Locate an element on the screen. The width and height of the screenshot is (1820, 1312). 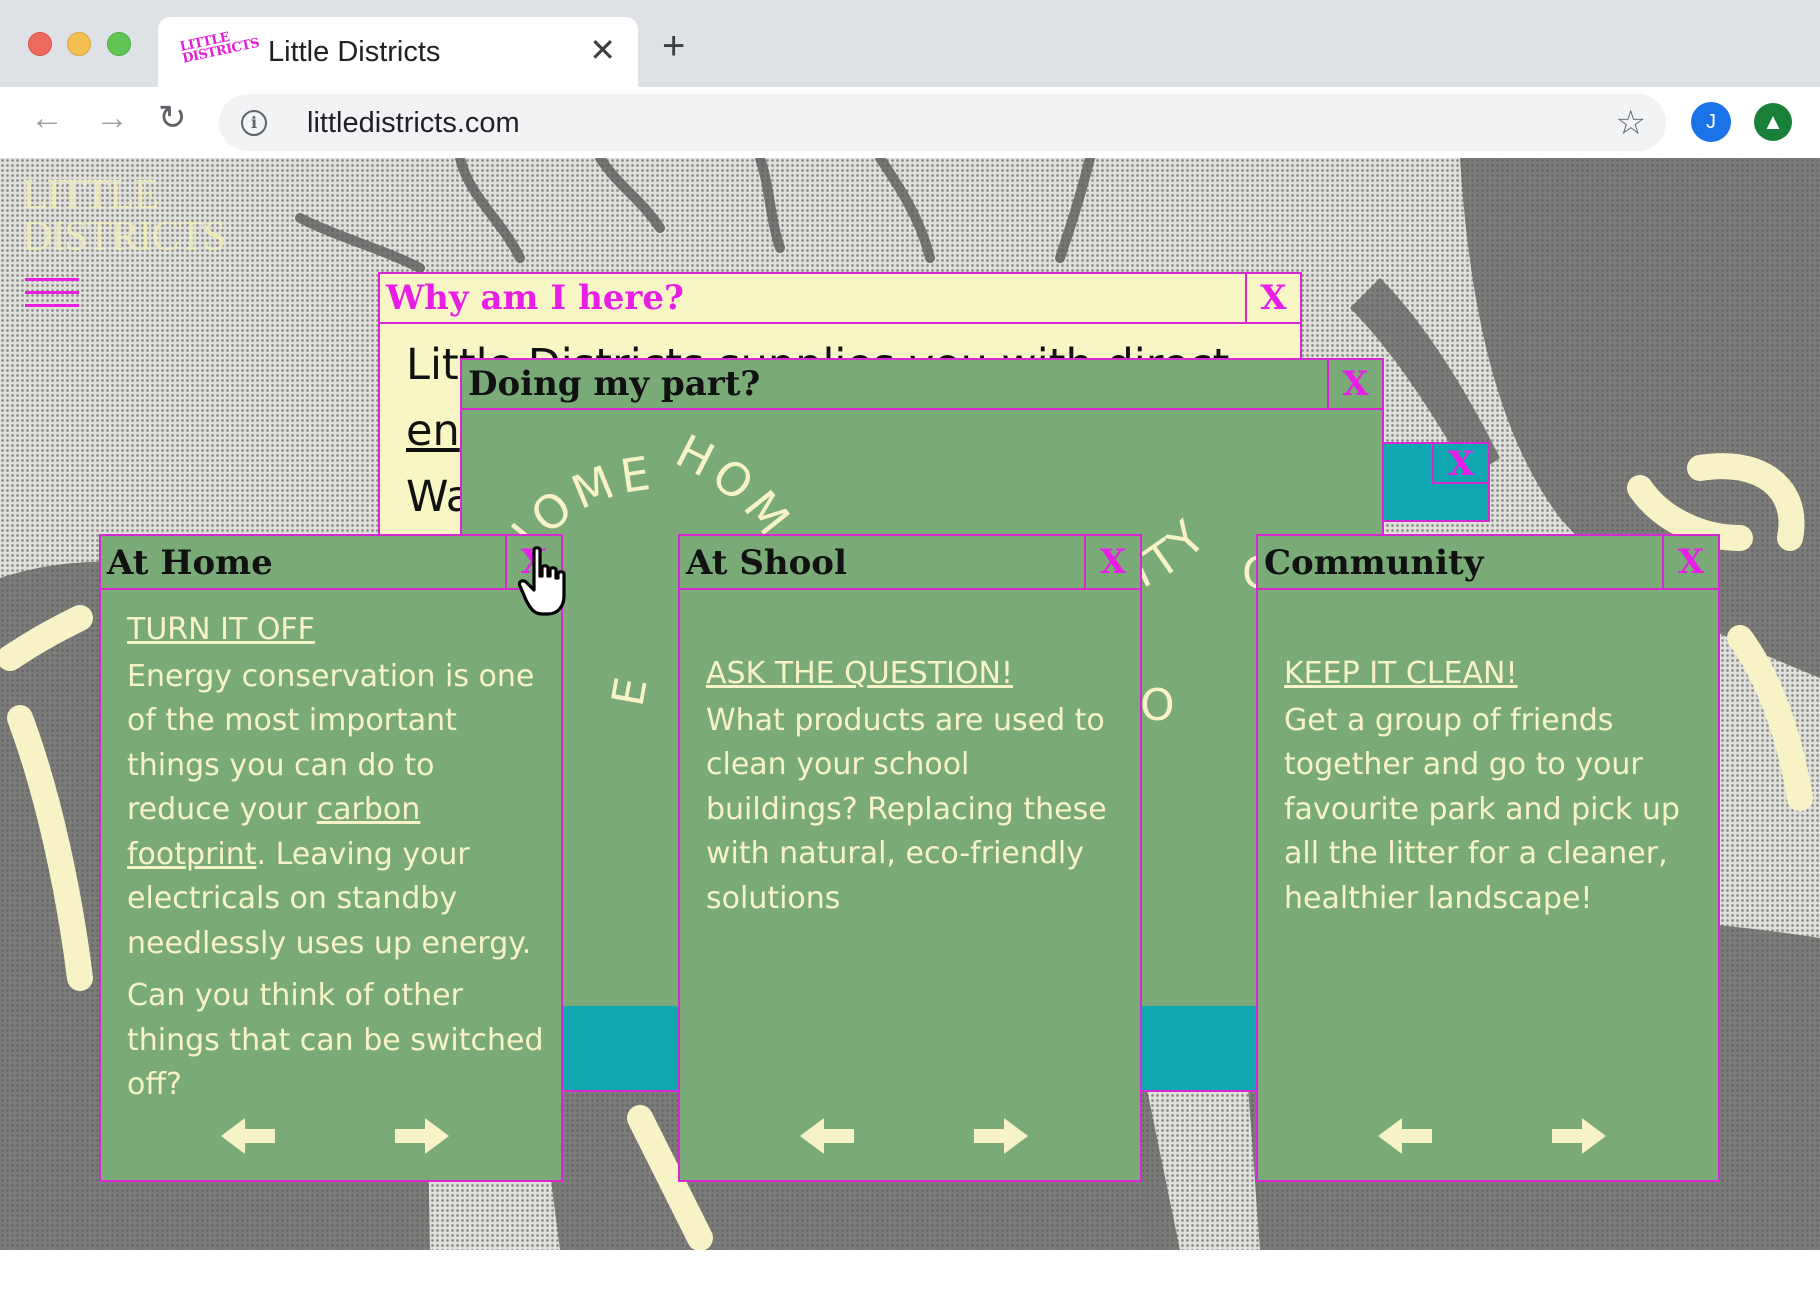
why-window-title: Why am I here? is located at coordinates (535, 298).